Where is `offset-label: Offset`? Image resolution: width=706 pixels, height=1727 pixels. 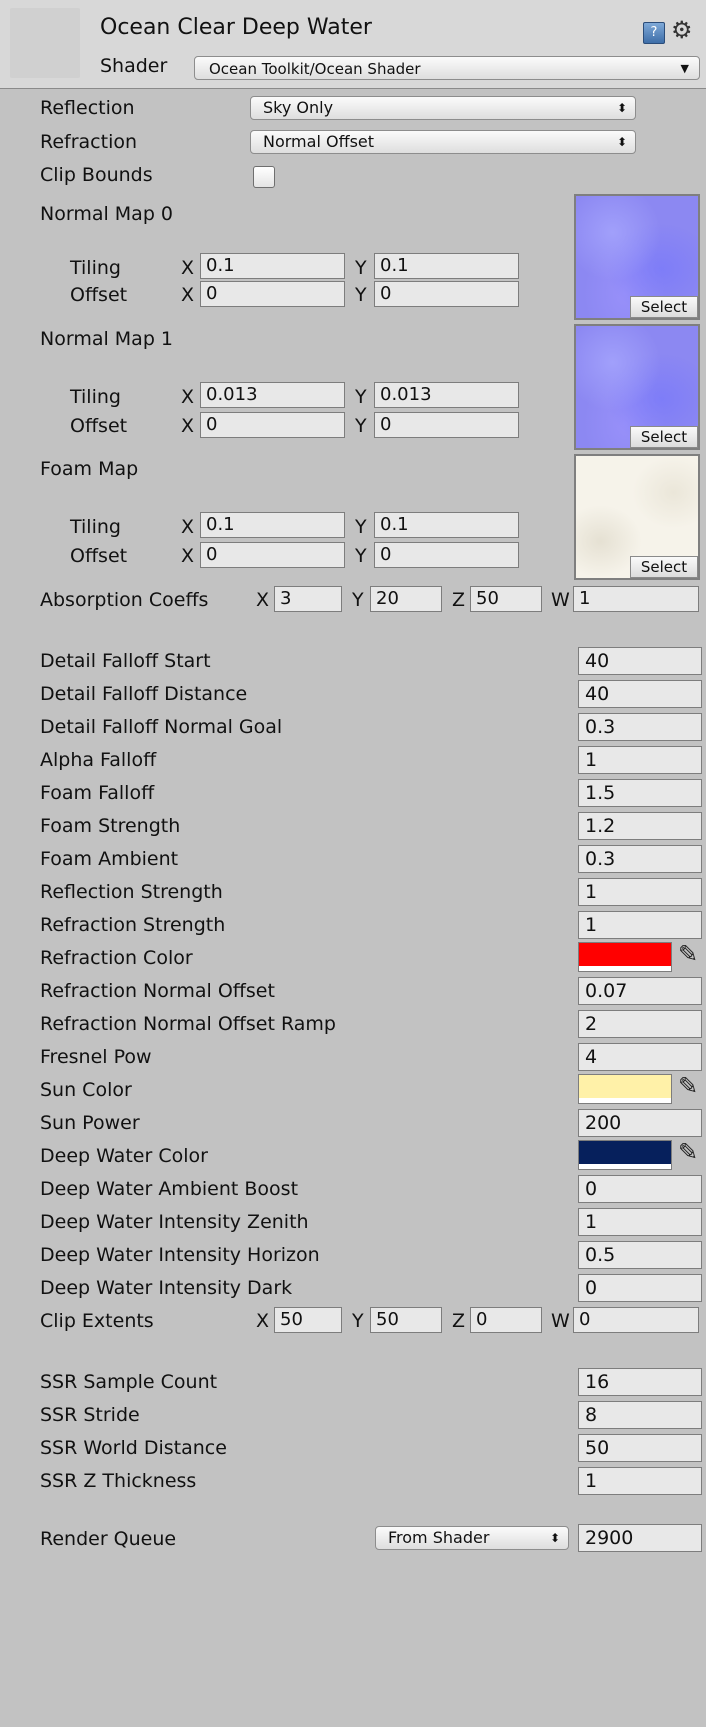
offset-label: Offset is located at coordinates (99, 556).